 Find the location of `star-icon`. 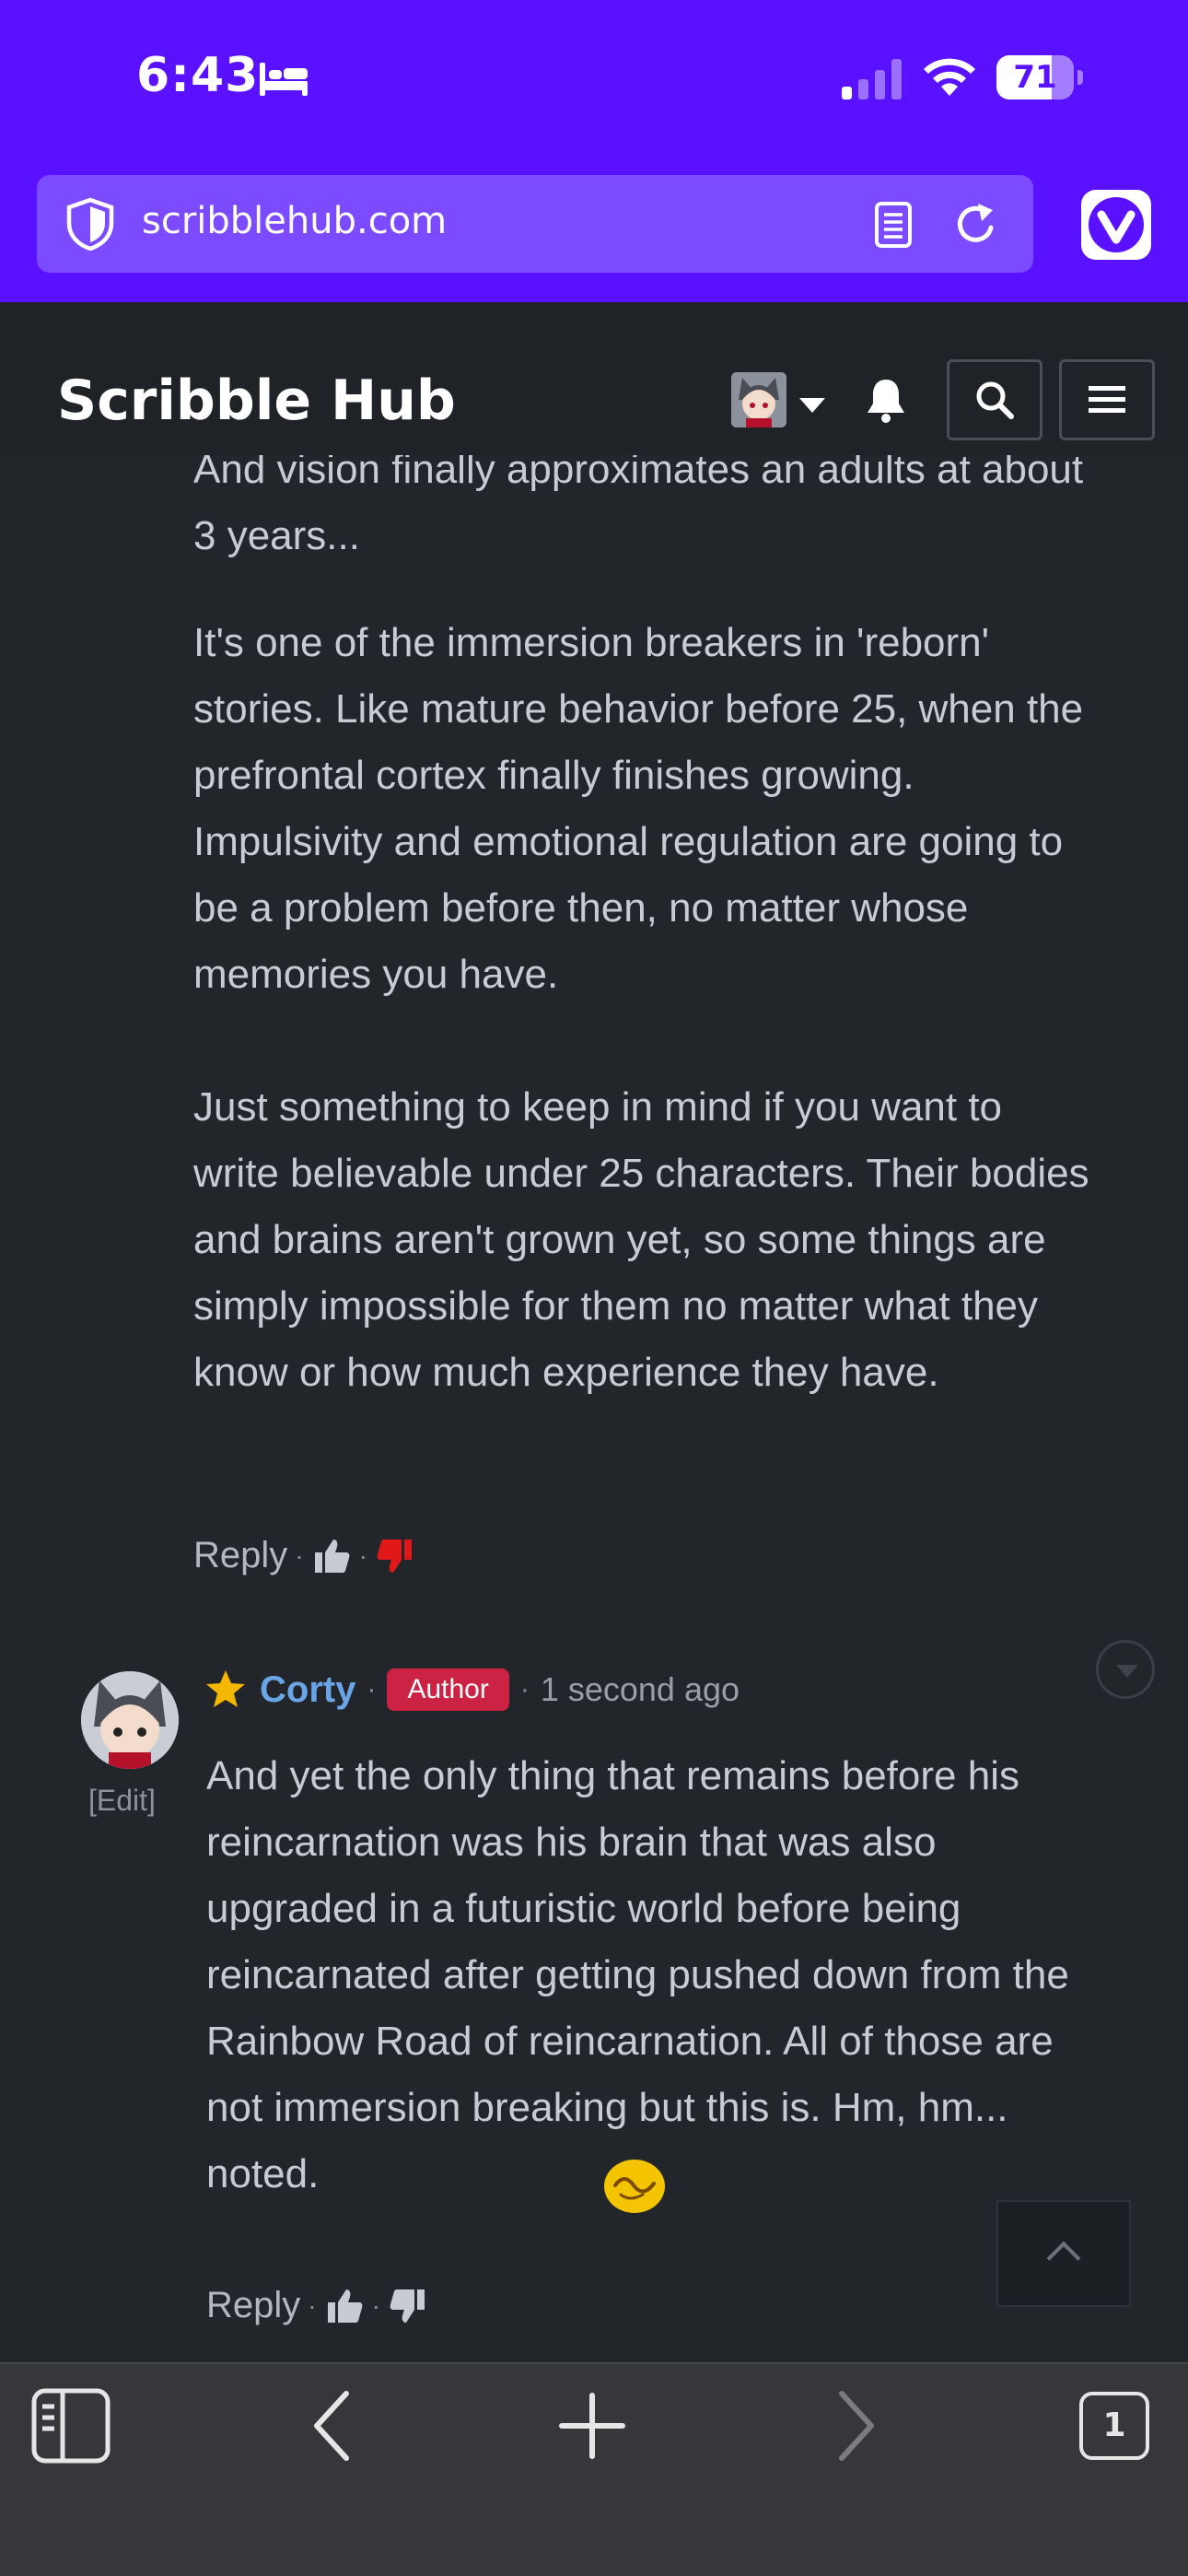

star-icon is located at coordinates (225, 1688).